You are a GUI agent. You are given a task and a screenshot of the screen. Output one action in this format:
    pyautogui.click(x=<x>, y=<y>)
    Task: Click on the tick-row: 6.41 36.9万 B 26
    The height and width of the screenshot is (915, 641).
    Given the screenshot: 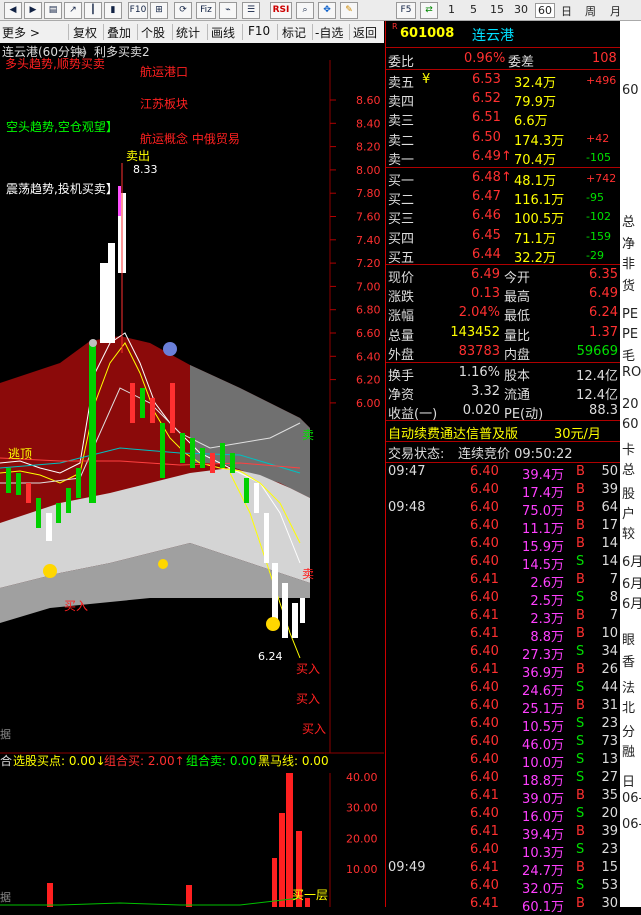 What is the action you would take?
    pyautogui.click(x=503, y=671)
    